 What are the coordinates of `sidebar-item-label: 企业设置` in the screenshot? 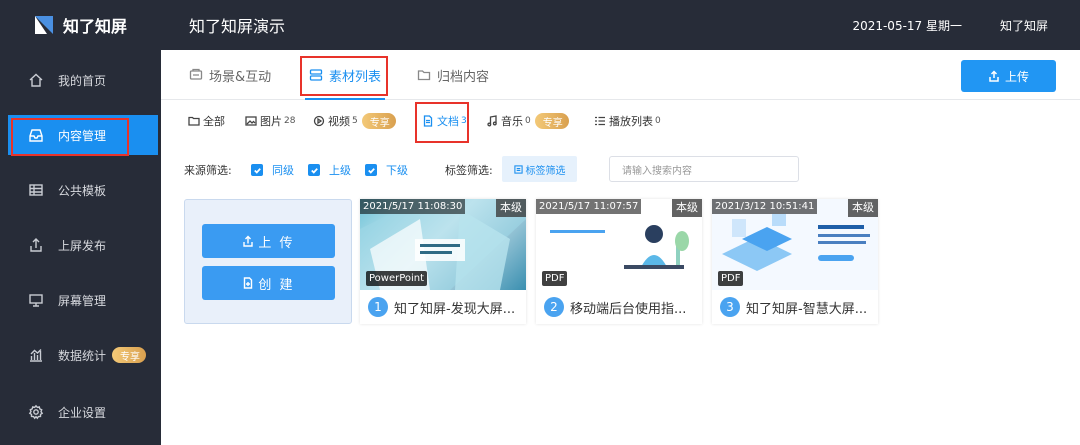 It's located at (82, 412).